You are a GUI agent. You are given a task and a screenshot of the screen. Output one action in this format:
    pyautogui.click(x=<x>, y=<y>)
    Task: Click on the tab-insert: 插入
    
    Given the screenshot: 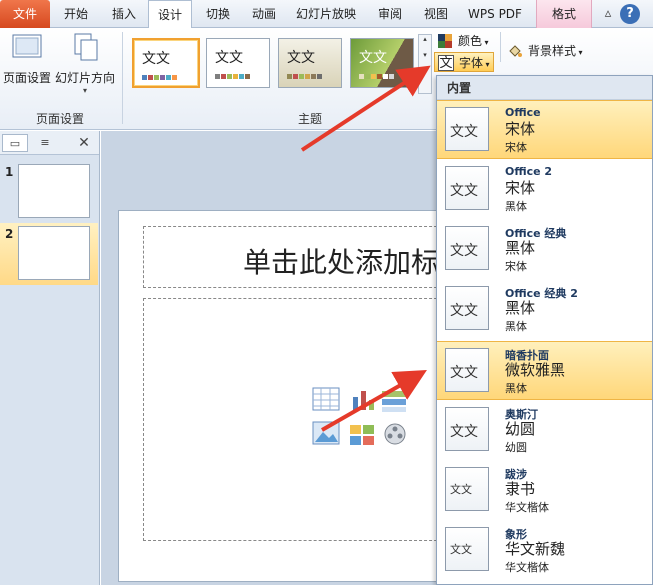 What is the action you would take?
    pyautogui.click(x=124, y=14)
    